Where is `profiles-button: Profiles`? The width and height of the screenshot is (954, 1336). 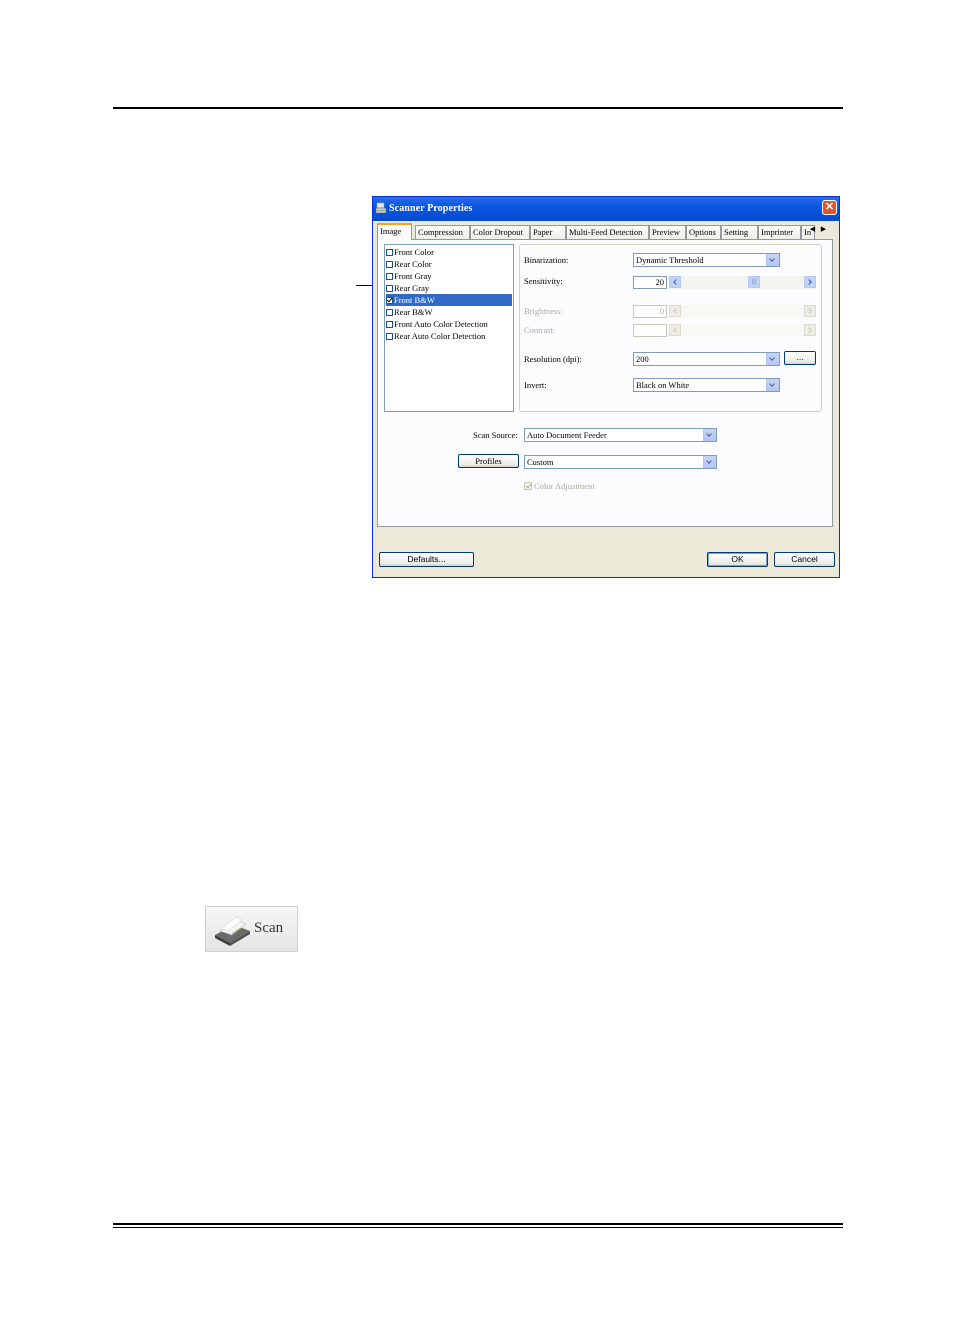 profiles-button: Profiles is located at coordinates (488, 461).